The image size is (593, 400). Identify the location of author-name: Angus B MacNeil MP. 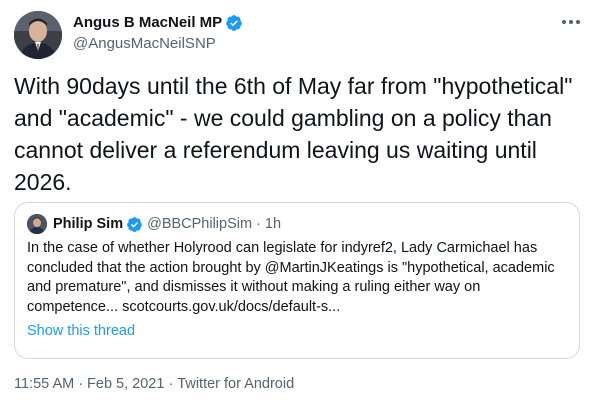
(147, 23).